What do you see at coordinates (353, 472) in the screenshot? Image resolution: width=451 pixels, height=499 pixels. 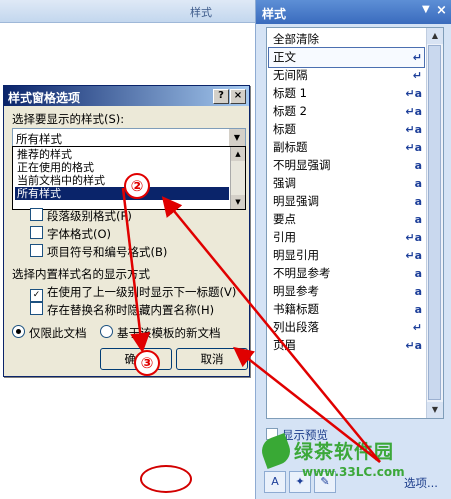 I see `watermark-url: www.33LC.com` at bounding box center [353, 472].